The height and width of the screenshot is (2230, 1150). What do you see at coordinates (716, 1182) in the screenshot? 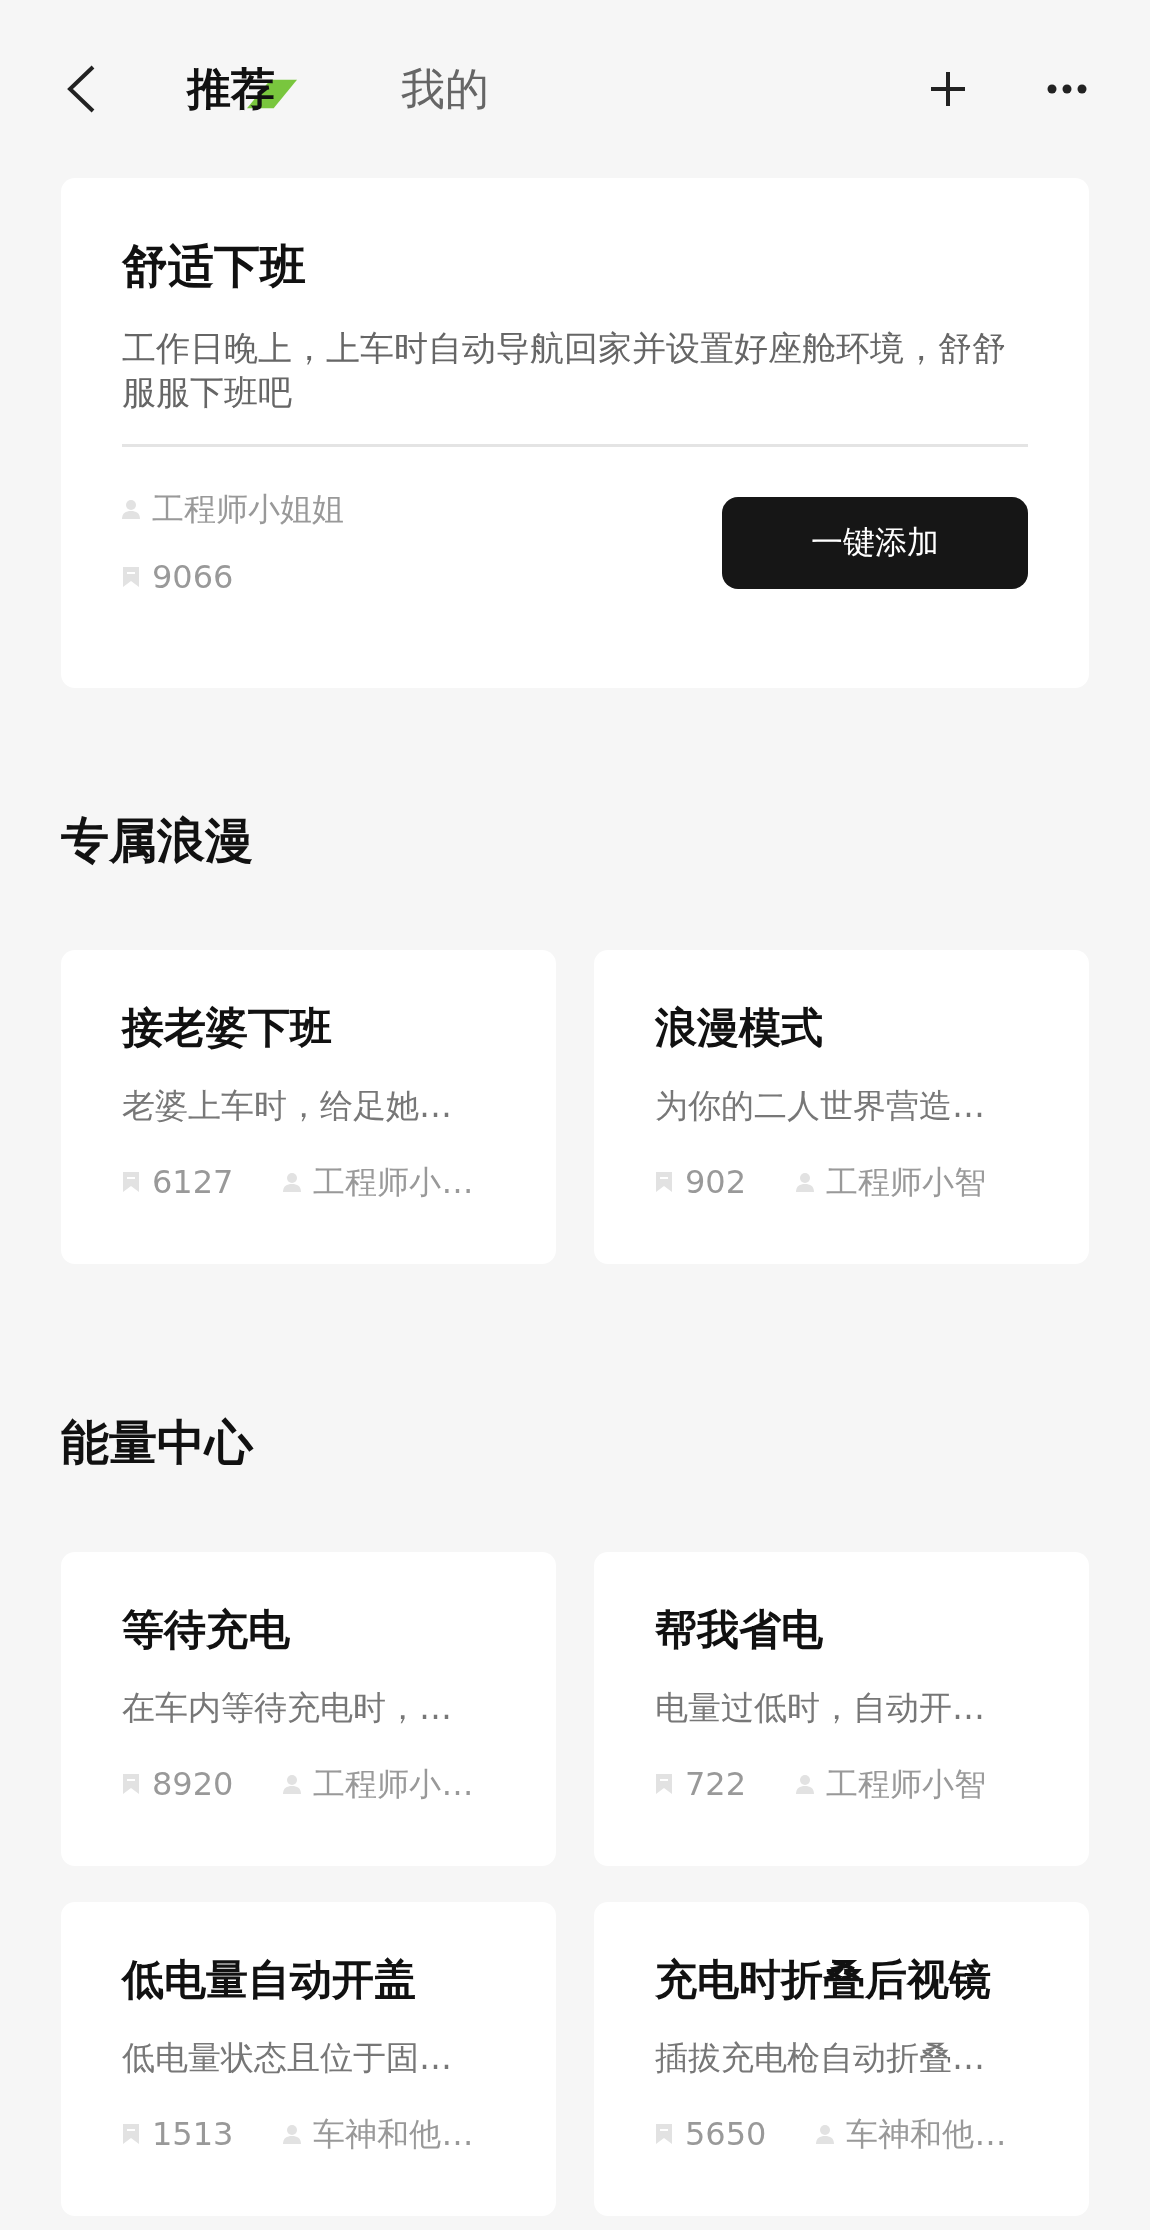
I see `save-count: 902` at bounding box center [716, 1182].